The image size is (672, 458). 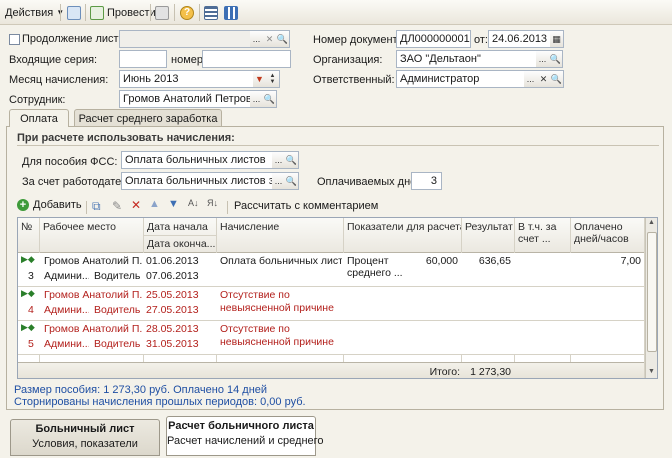 What do you see at coordinates (187, 12) in the screenshot?
I see `help-button: ?` at bounding box center [187, 12].